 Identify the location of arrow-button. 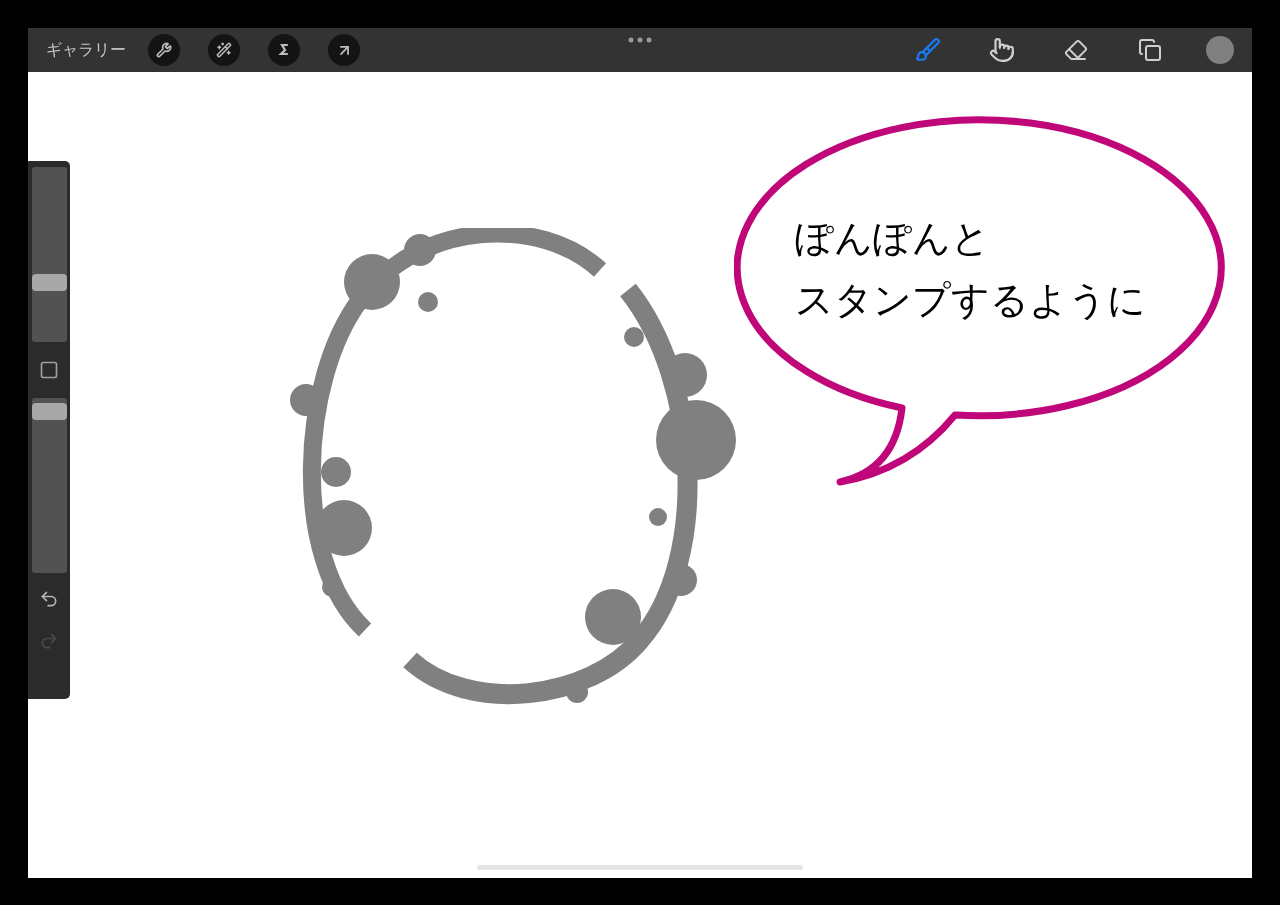
(344, 50).